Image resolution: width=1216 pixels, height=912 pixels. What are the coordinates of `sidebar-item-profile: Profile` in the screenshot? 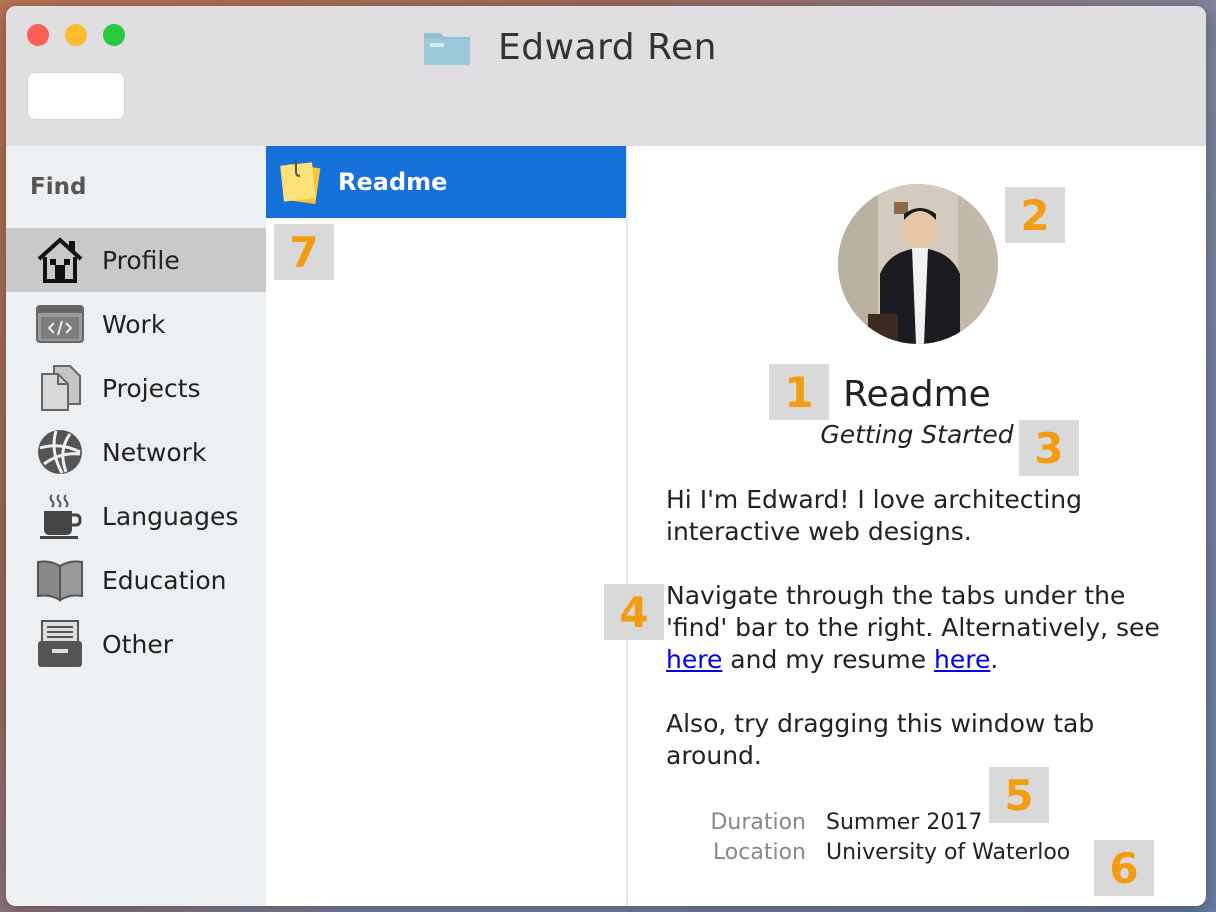 It's located at (136, 260).